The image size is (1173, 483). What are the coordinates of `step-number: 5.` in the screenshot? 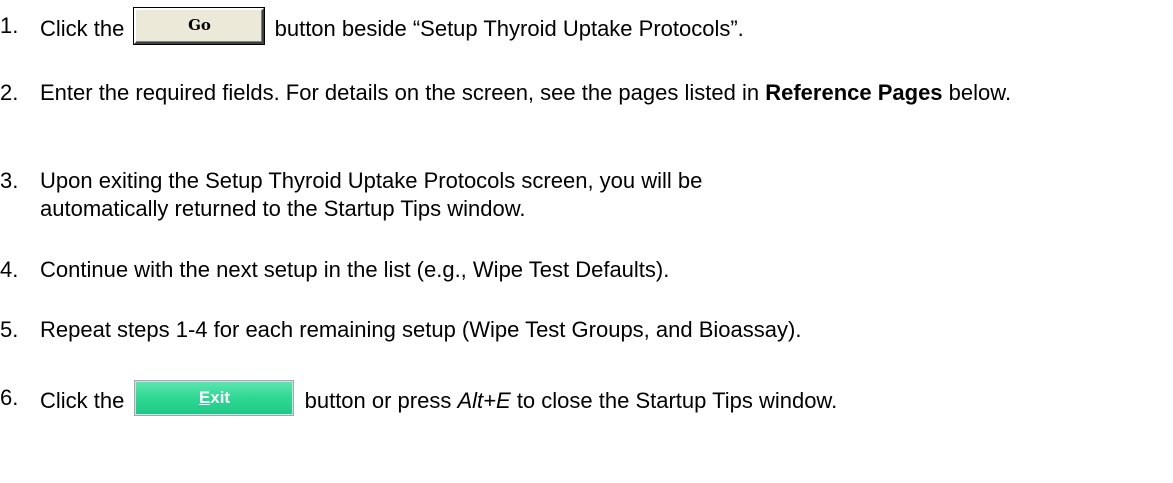 It's located at (9, 329).